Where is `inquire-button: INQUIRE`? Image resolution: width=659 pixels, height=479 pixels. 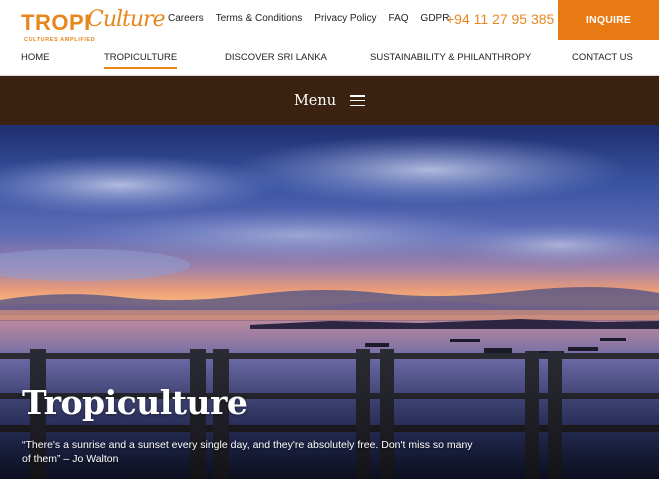 inquire-button: INQUIRE is located at coordinates (608, 20).